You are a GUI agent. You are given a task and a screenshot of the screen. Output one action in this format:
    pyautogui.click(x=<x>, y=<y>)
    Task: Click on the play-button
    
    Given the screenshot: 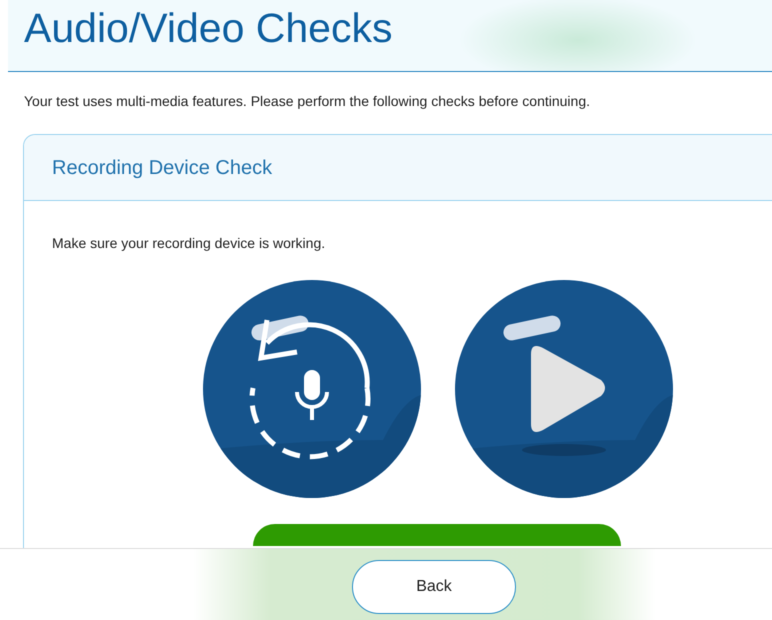 What is the action you would take?
    pyautogui.click(x=564, y=389)
    